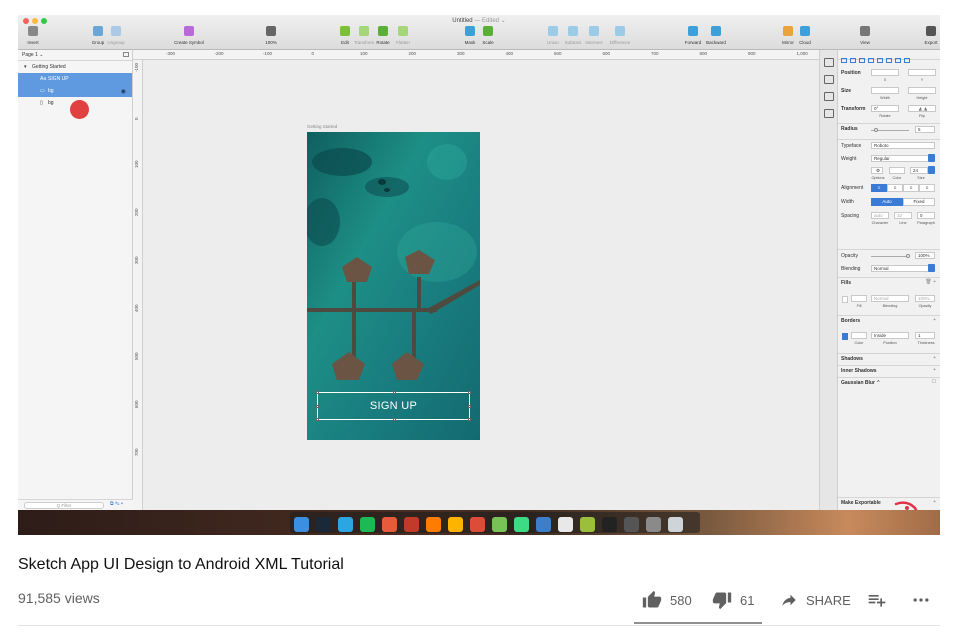 The width and height of the screenshot is (960, 635). Describe the element at coordinates (403, 35) in the screenshot. I see `toolbar-flatten-button: Flatten` at that location.